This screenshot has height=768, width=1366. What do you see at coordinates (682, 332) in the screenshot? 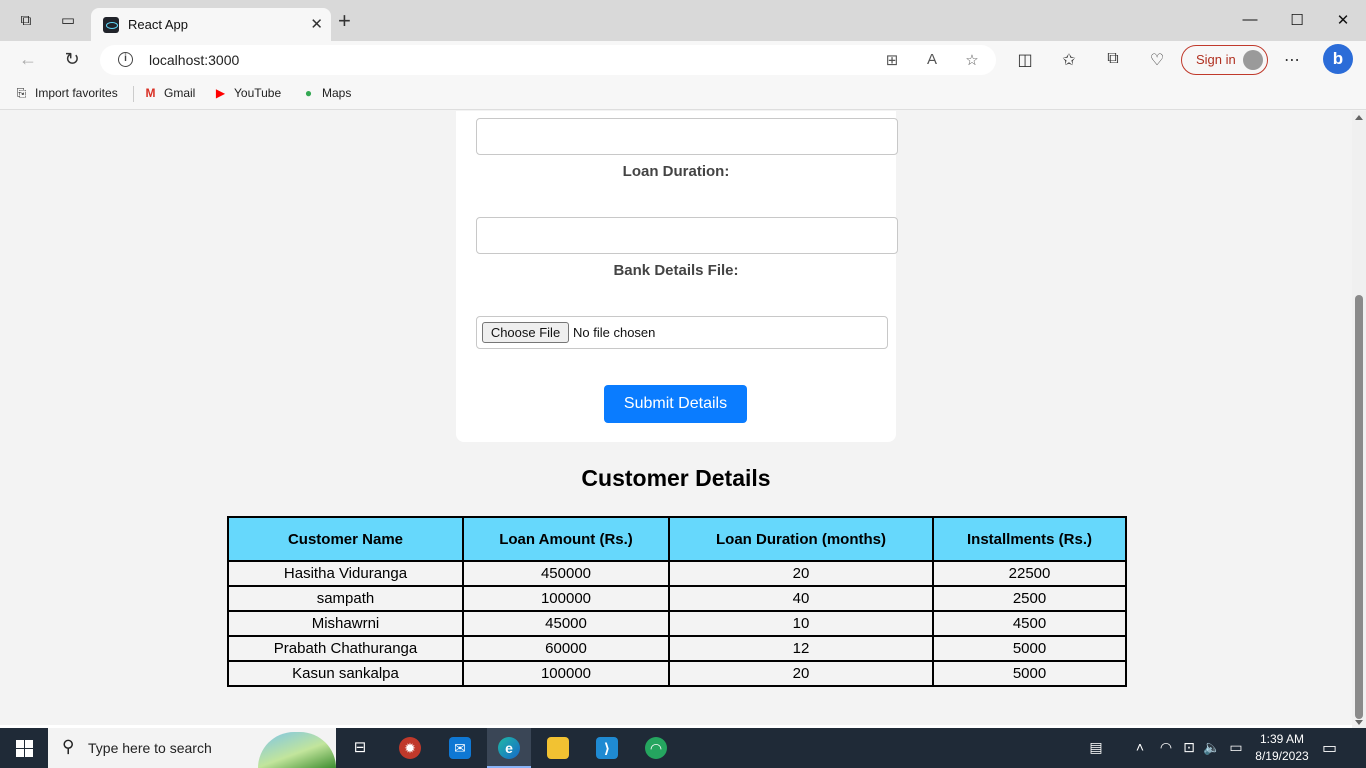
I see `bank-details-file-input: Choose File No file chosen` at bounding box center [682, 332].